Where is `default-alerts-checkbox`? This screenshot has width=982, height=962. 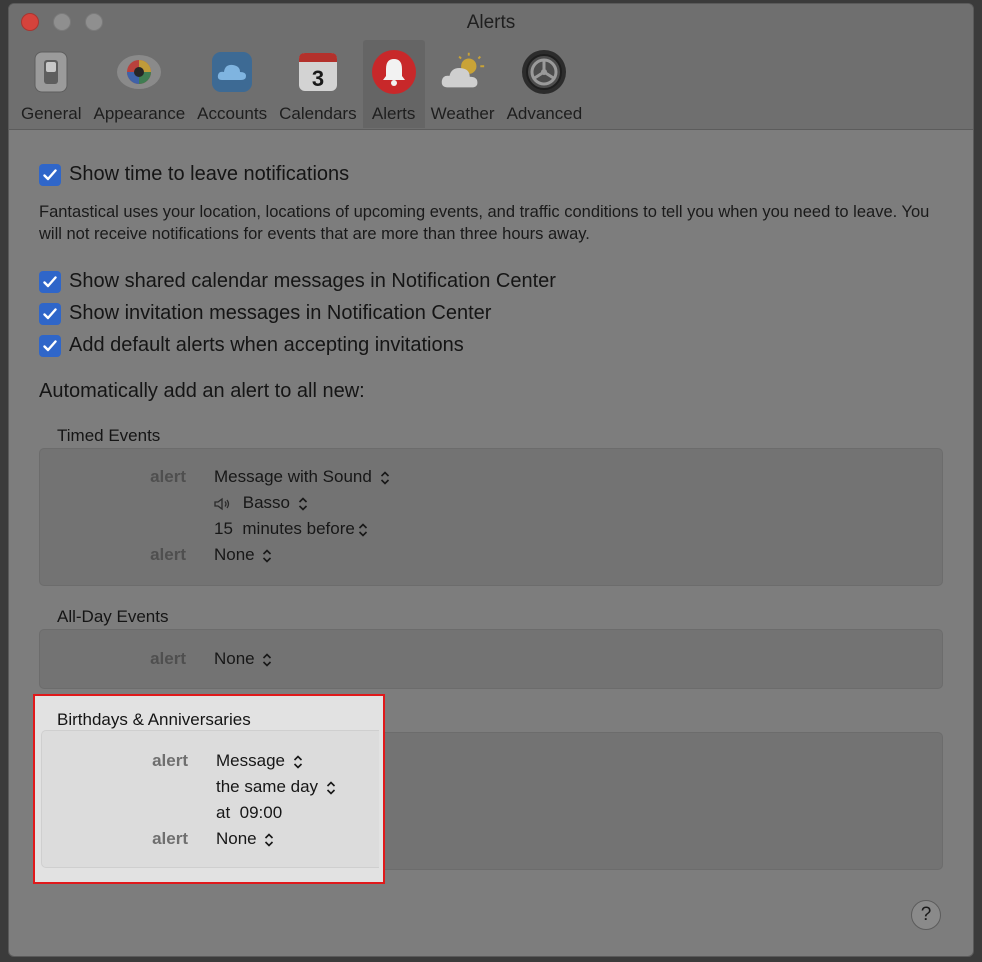 default-alerts-checkbox is located at coordinates (50, 345).